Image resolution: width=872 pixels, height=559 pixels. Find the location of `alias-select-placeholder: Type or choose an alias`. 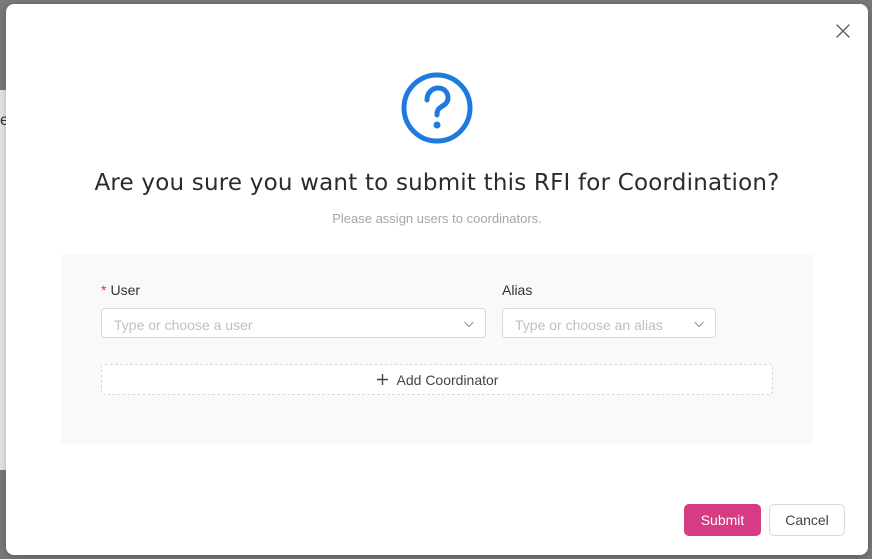

alias-select-placeholder: Type or choose an alias is located at coordinates (589, 325).